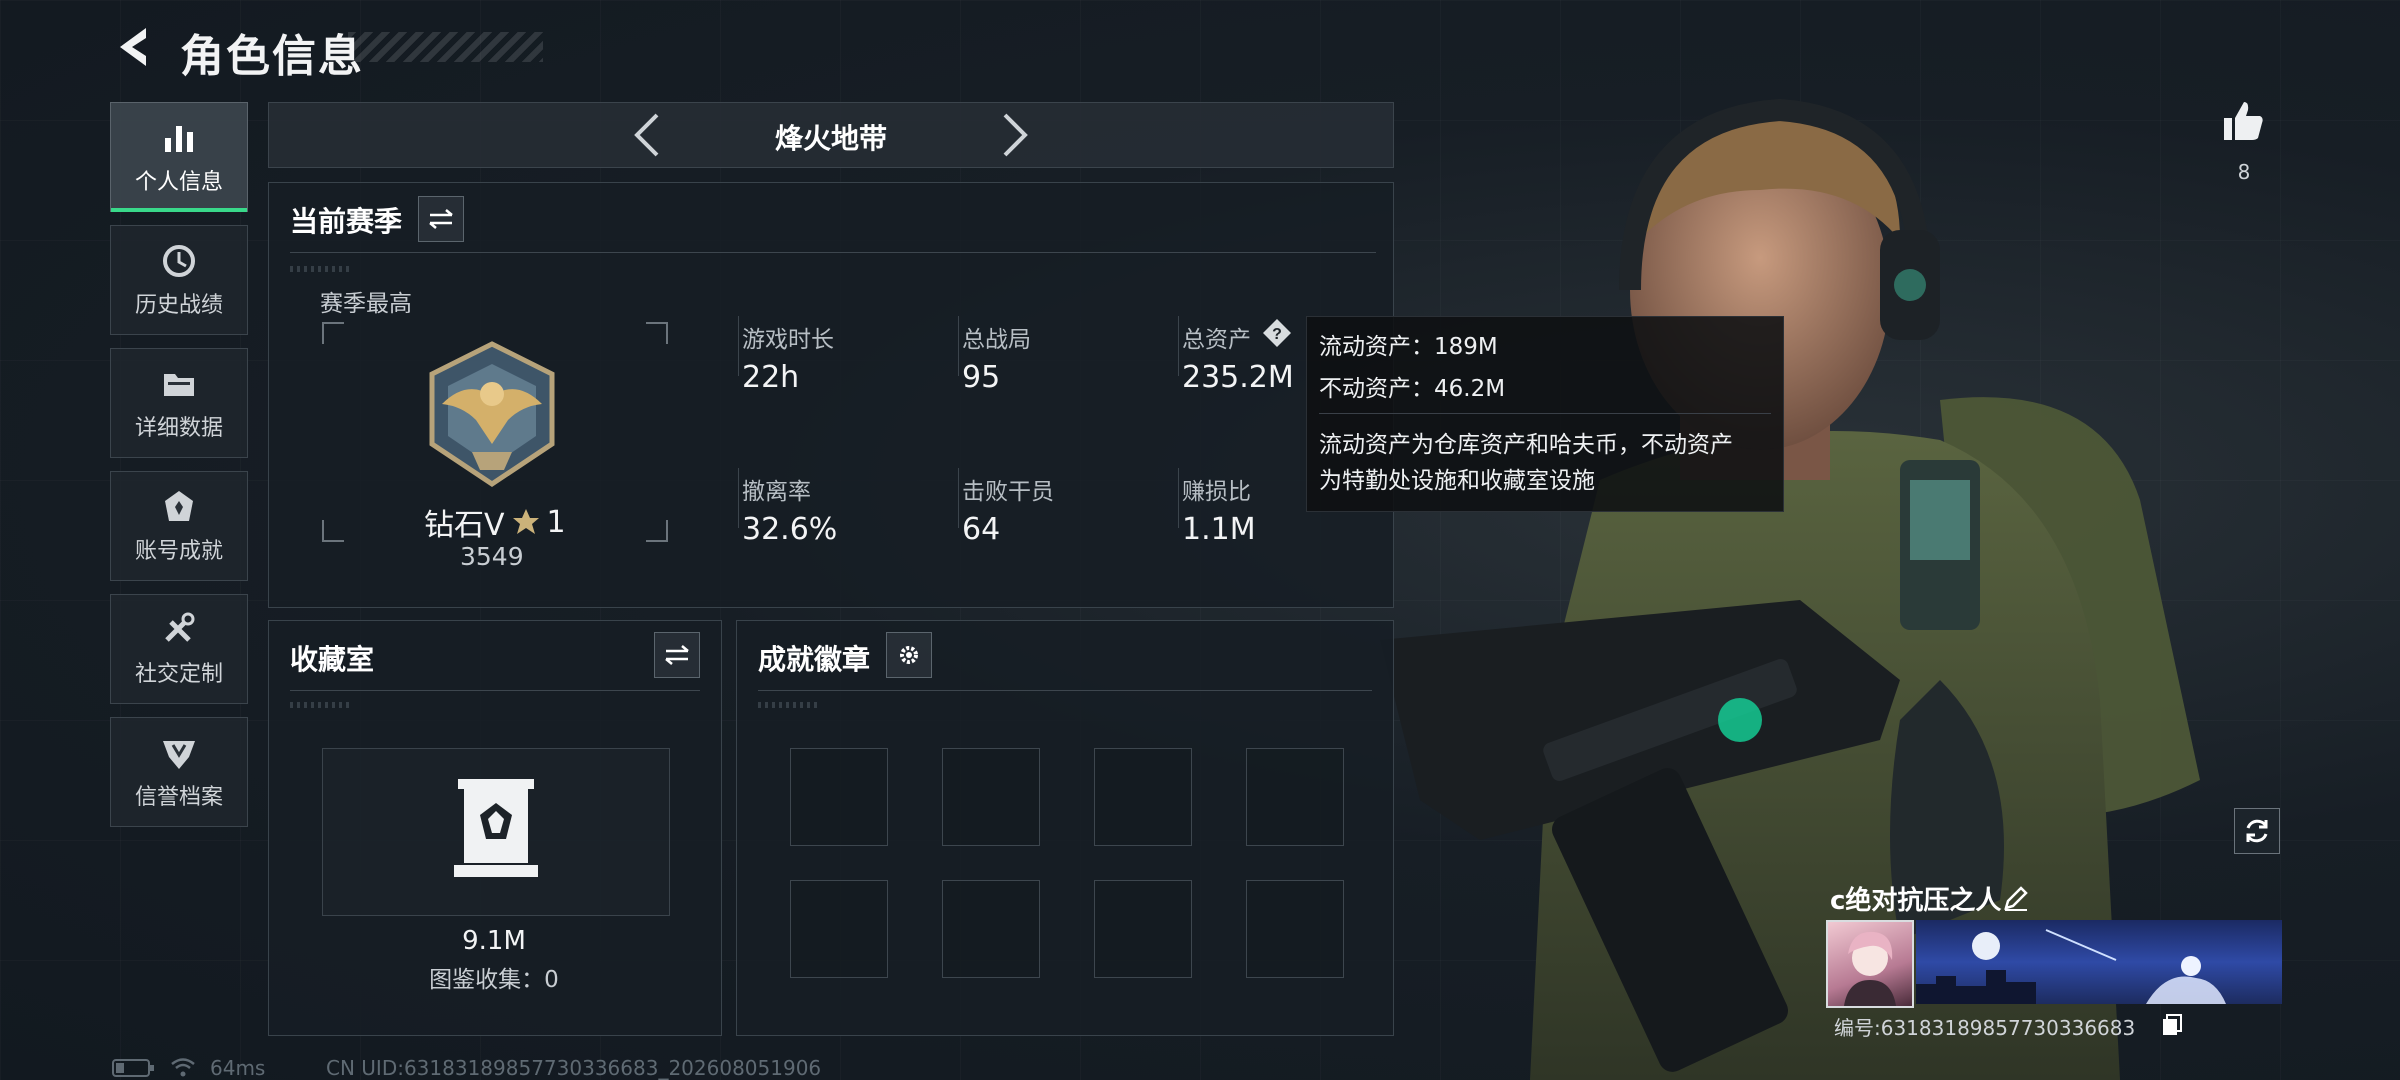 This screenshot has height=1080, width=2400. What do you see at coordinates (1219, 529) in the screenshot?
I see `stat-value-profit-ratio: 1.1M` at bounding box center [1219, 529].